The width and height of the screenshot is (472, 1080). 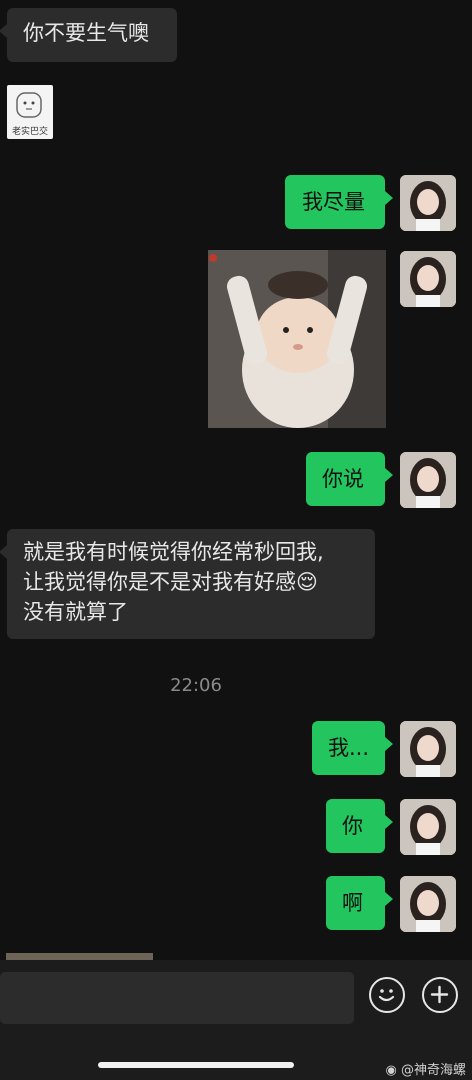 I want to click on outgoing-message-bubble: 我尽量, so click(x=339, y=202).